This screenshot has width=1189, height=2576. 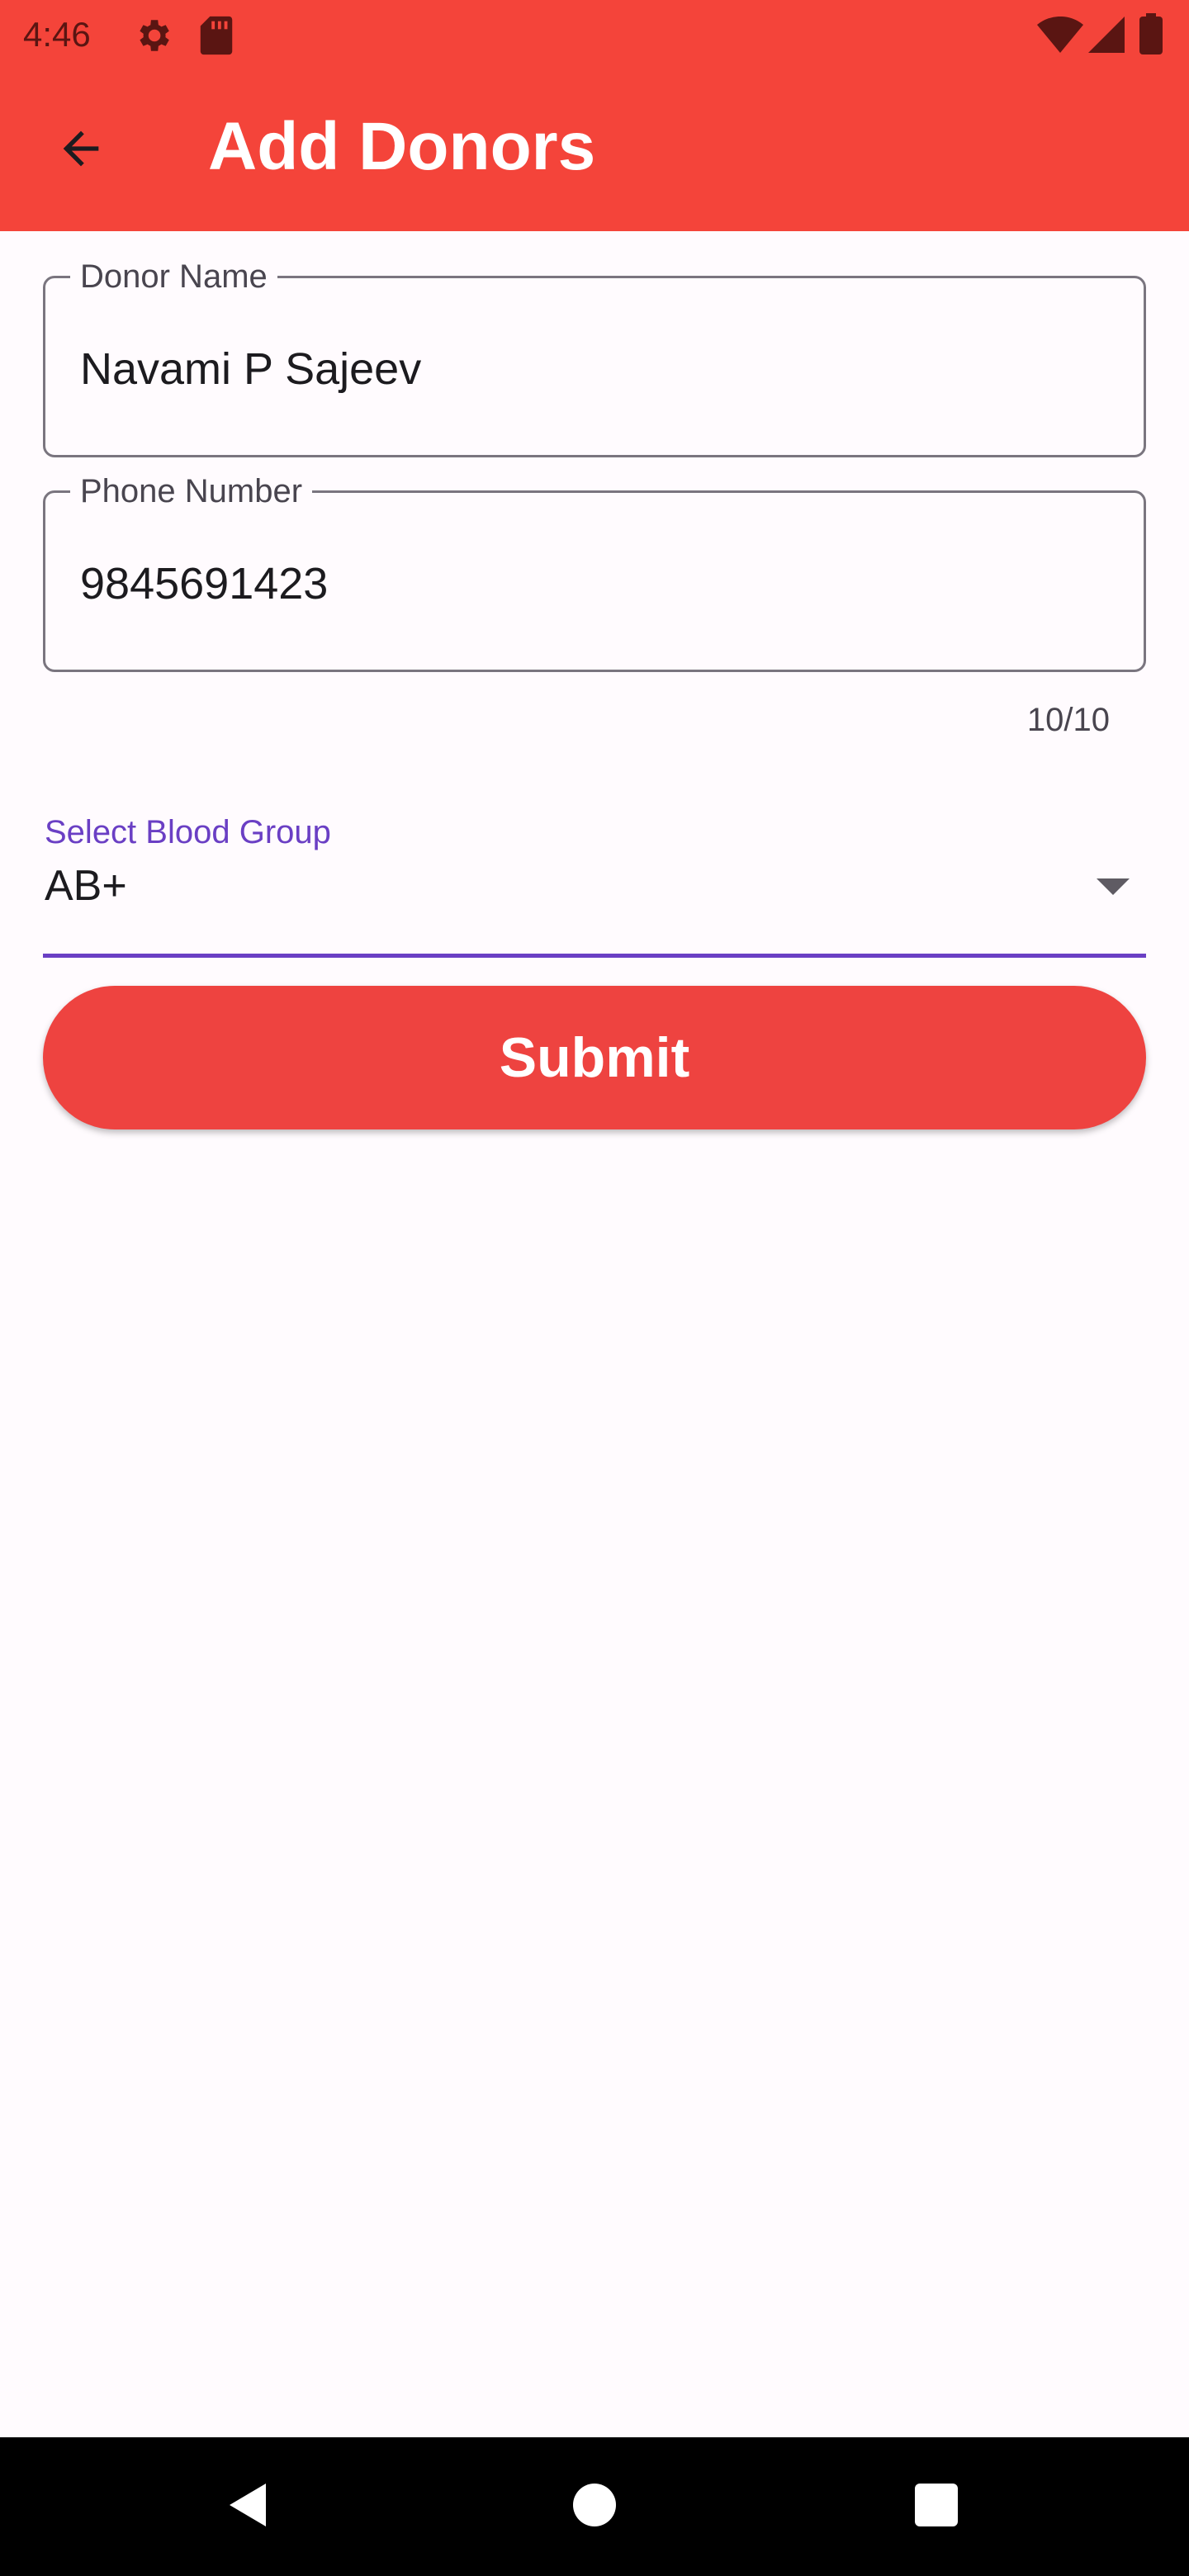 I want to click on blood-group-label: Select Blood Group, so click(x=188, y=832).